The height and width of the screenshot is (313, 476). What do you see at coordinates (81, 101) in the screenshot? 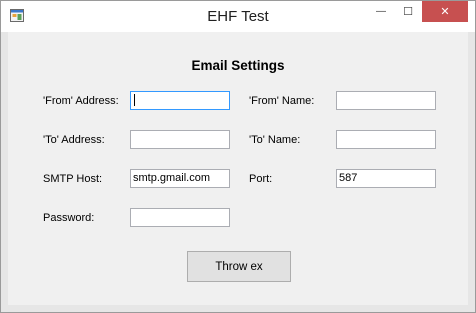
I see `from-address-label: 'From' Address:` at bounding box center [81, 101].